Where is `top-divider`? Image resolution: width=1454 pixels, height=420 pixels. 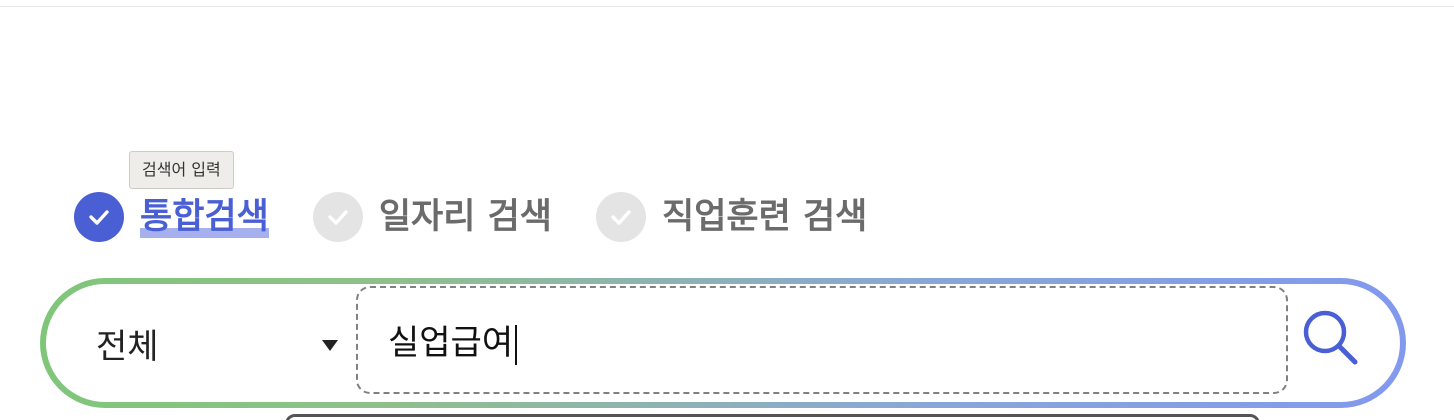
top-divider is located at coordinates (727, 6).